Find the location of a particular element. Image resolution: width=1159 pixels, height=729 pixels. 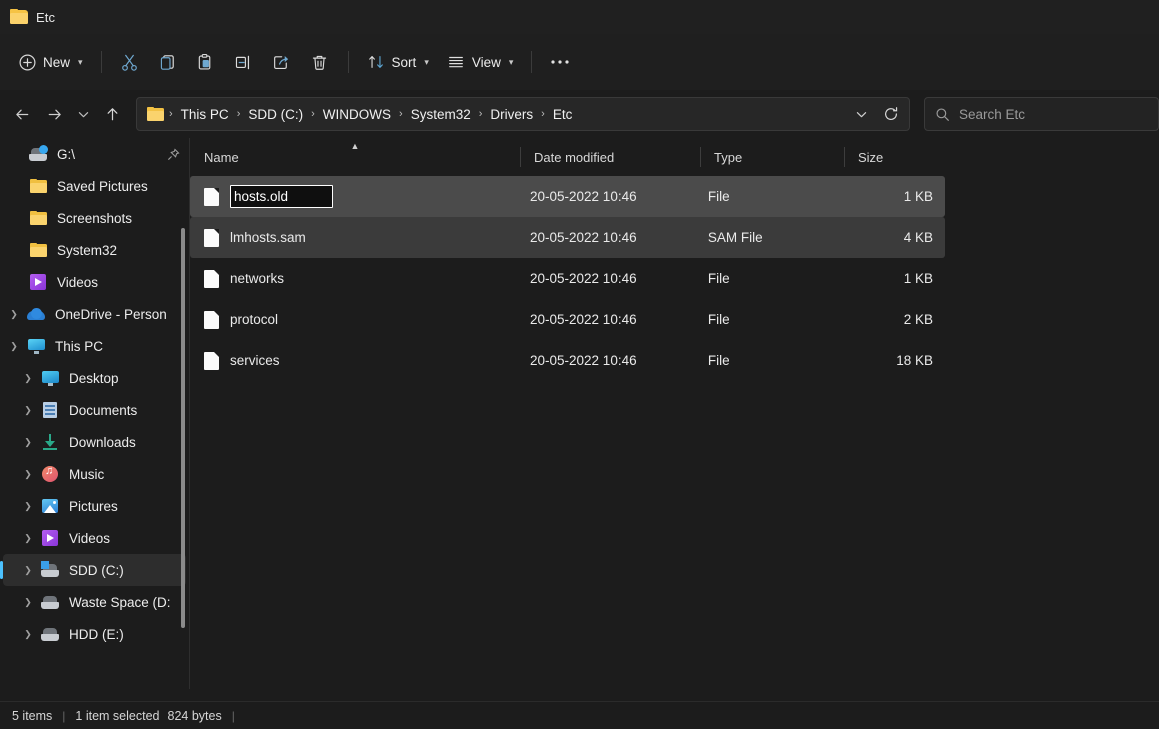

breadcrumb-item-system32: System32 is located at coordinates (441, 114).